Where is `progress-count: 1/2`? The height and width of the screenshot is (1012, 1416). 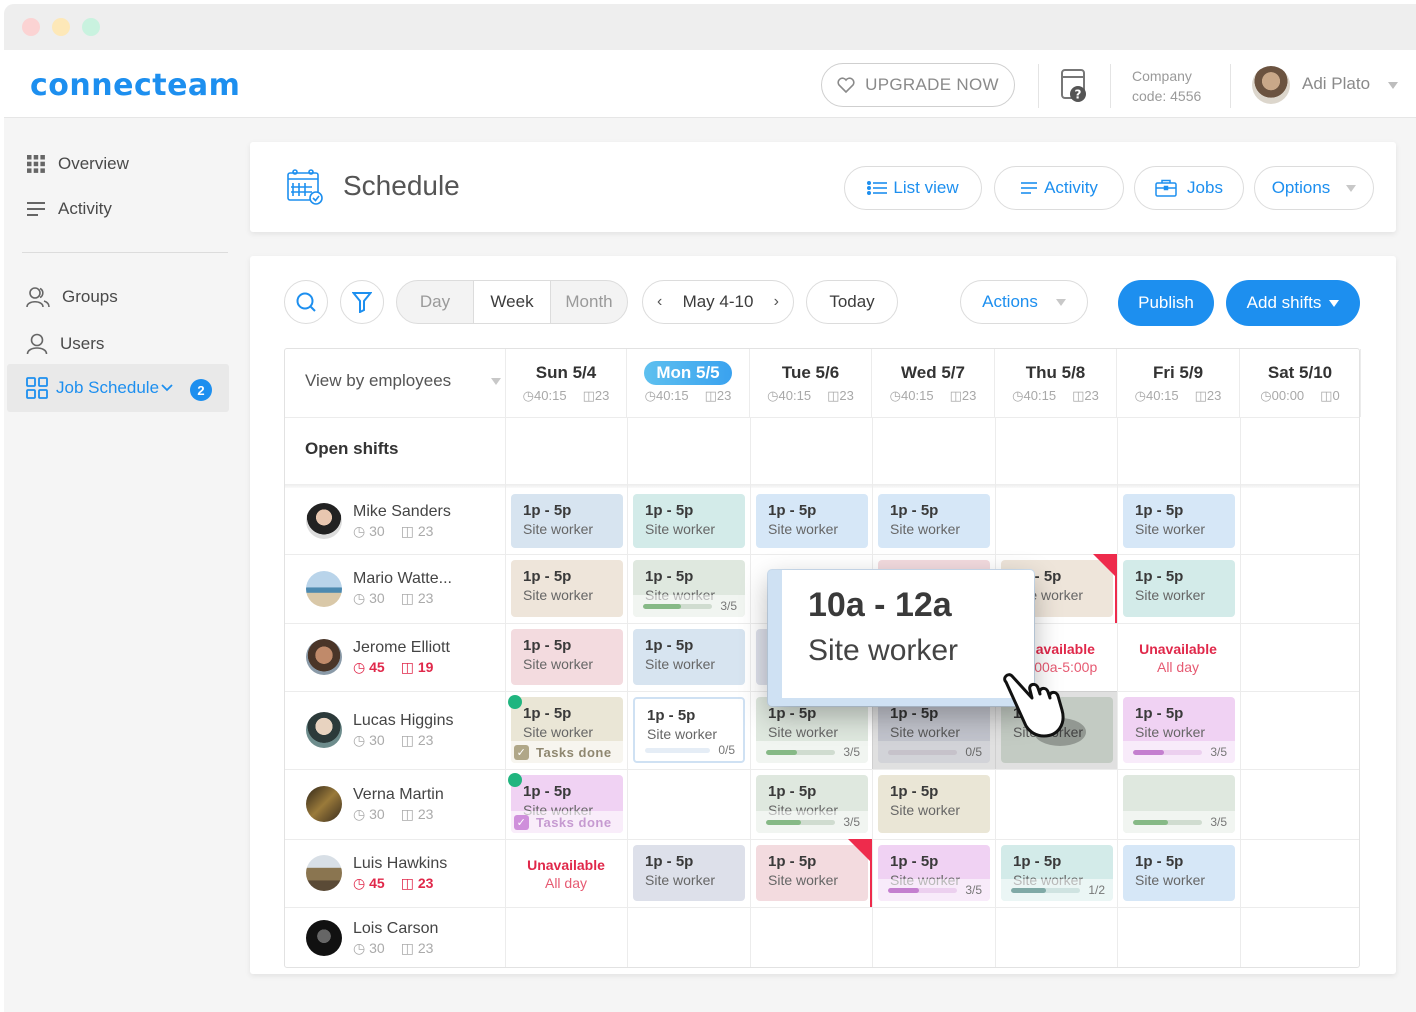 progress-count: 1/2 is located at coordinates (1096, 890).